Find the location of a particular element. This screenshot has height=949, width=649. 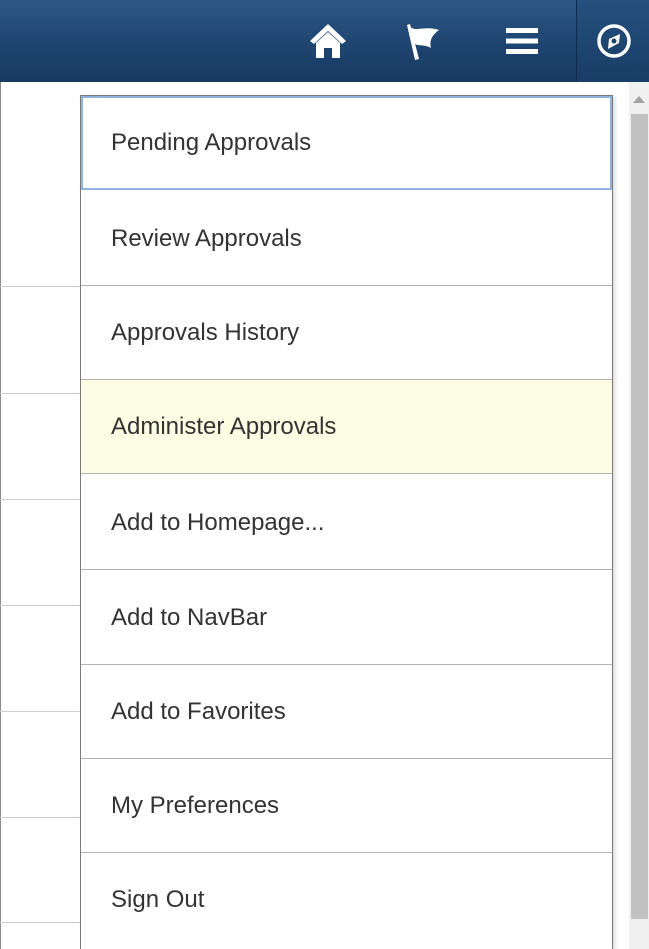

page-left-border is located at coordinates (0, 515).